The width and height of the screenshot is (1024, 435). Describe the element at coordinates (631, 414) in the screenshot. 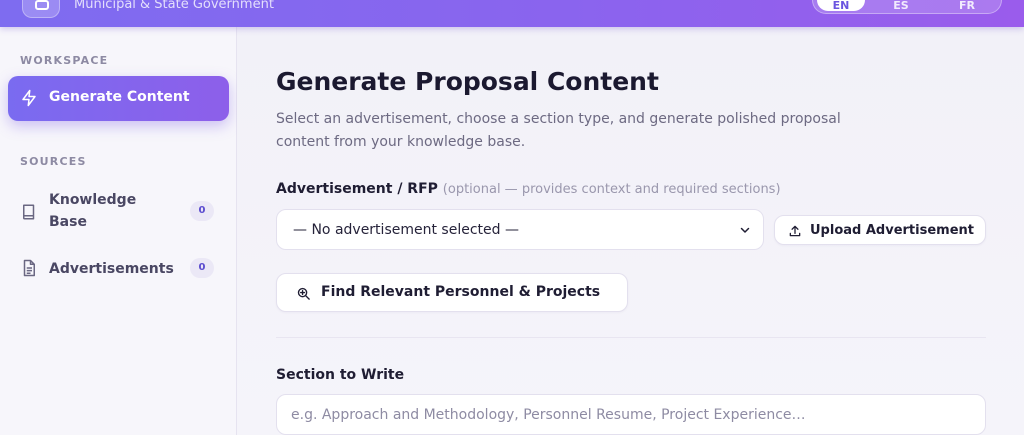

I see `section-to-write-input` at that location.